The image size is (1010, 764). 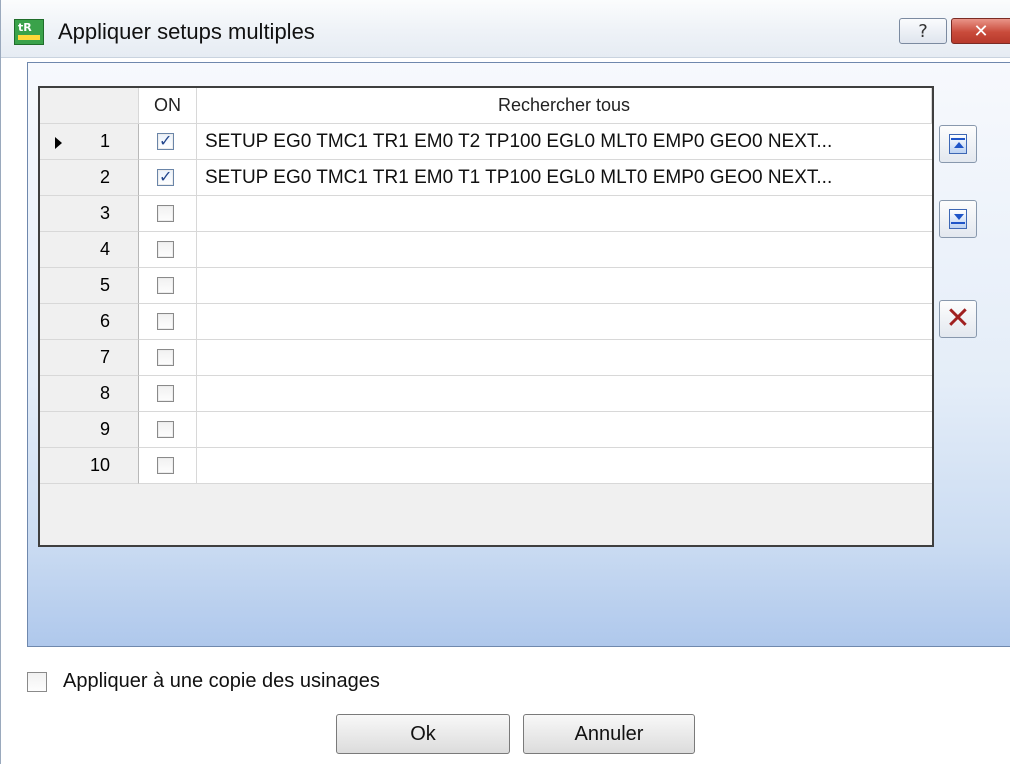 I want to click on title-bar: tR Appliquer setups multiples ? ✕, so click(x=505, y=29).